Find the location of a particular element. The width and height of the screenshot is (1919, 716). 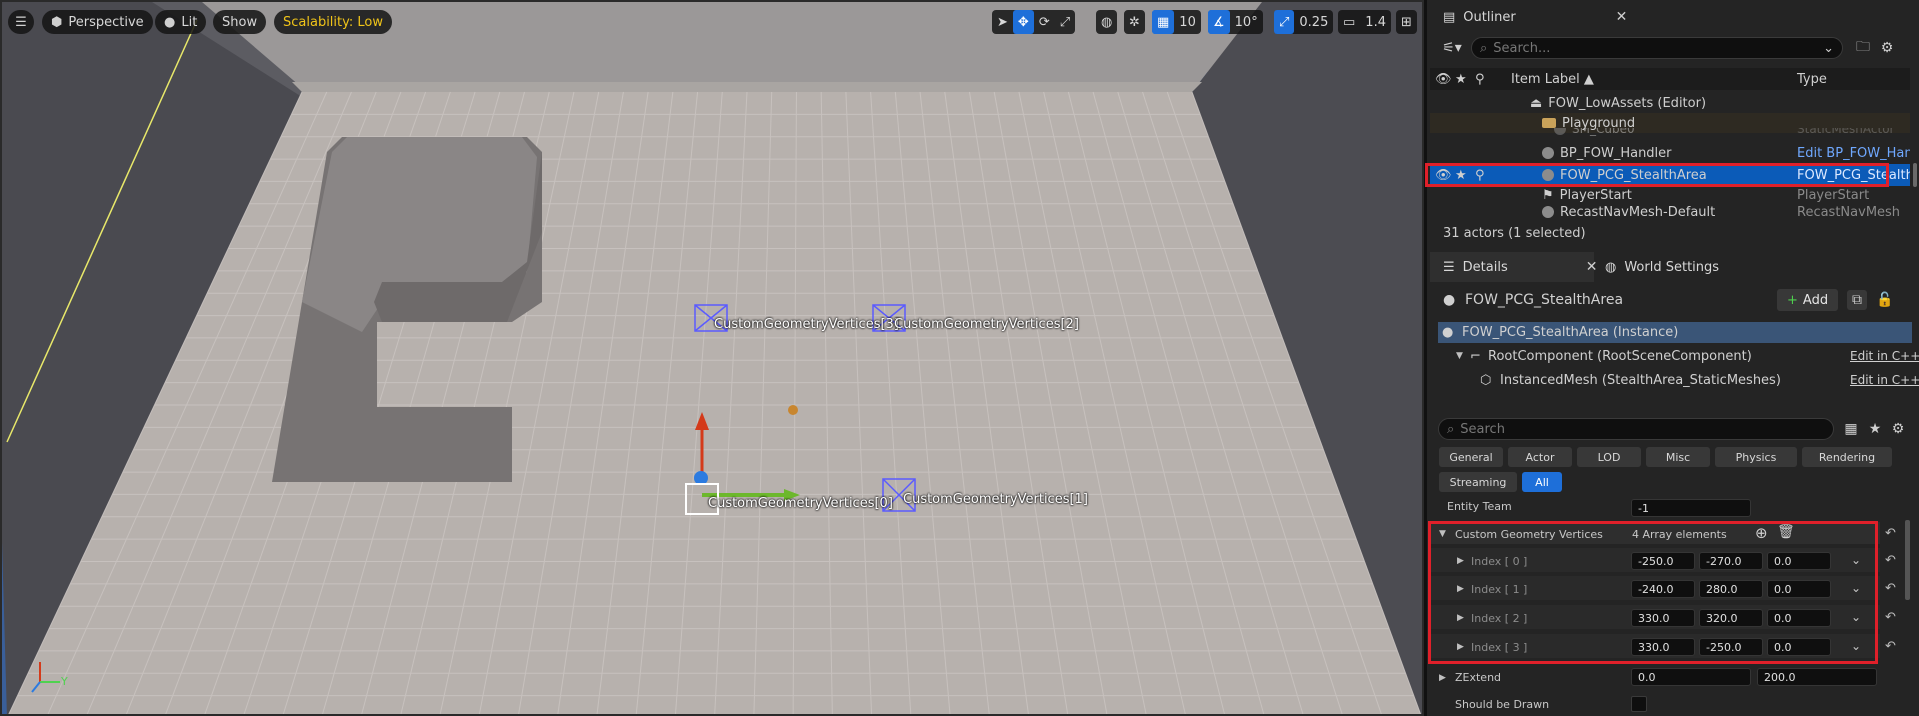

favorite-icon: ★ is located at coordinates (1461, 175).